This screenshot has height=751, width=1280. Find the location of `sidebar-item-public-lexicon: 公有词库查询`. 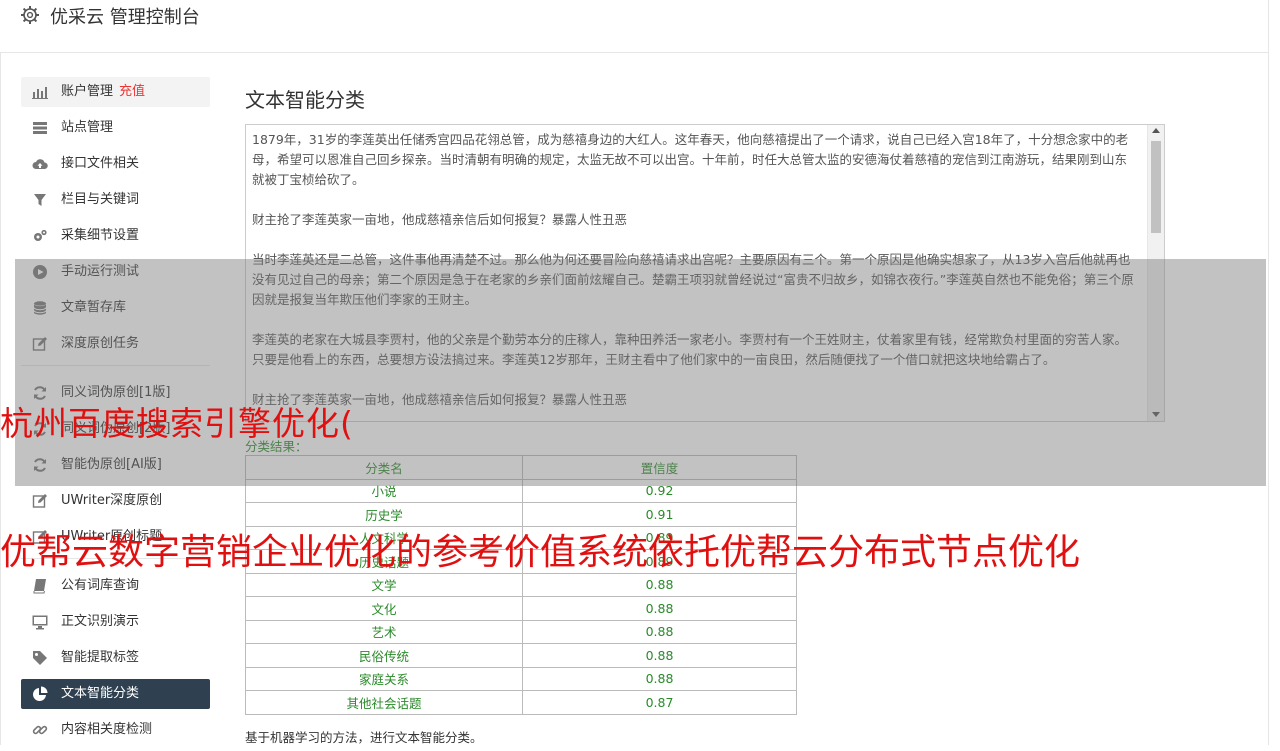

sidebar-item-public-lexicon: 公有词库查询 is located at coordinates (115, 586).